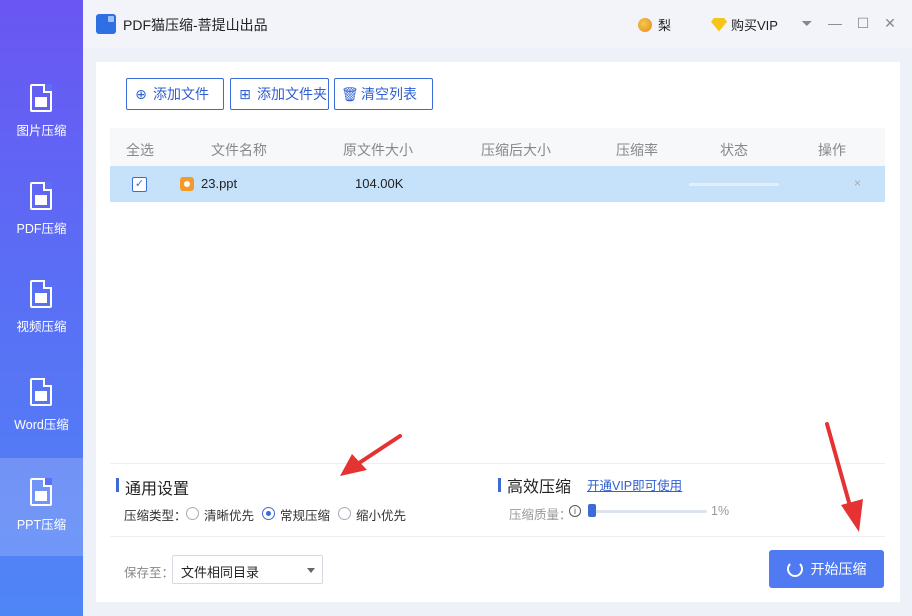 The height and width of the screenshot is (616, 912). I want to click on close-button: ✕, so click(890, 23).